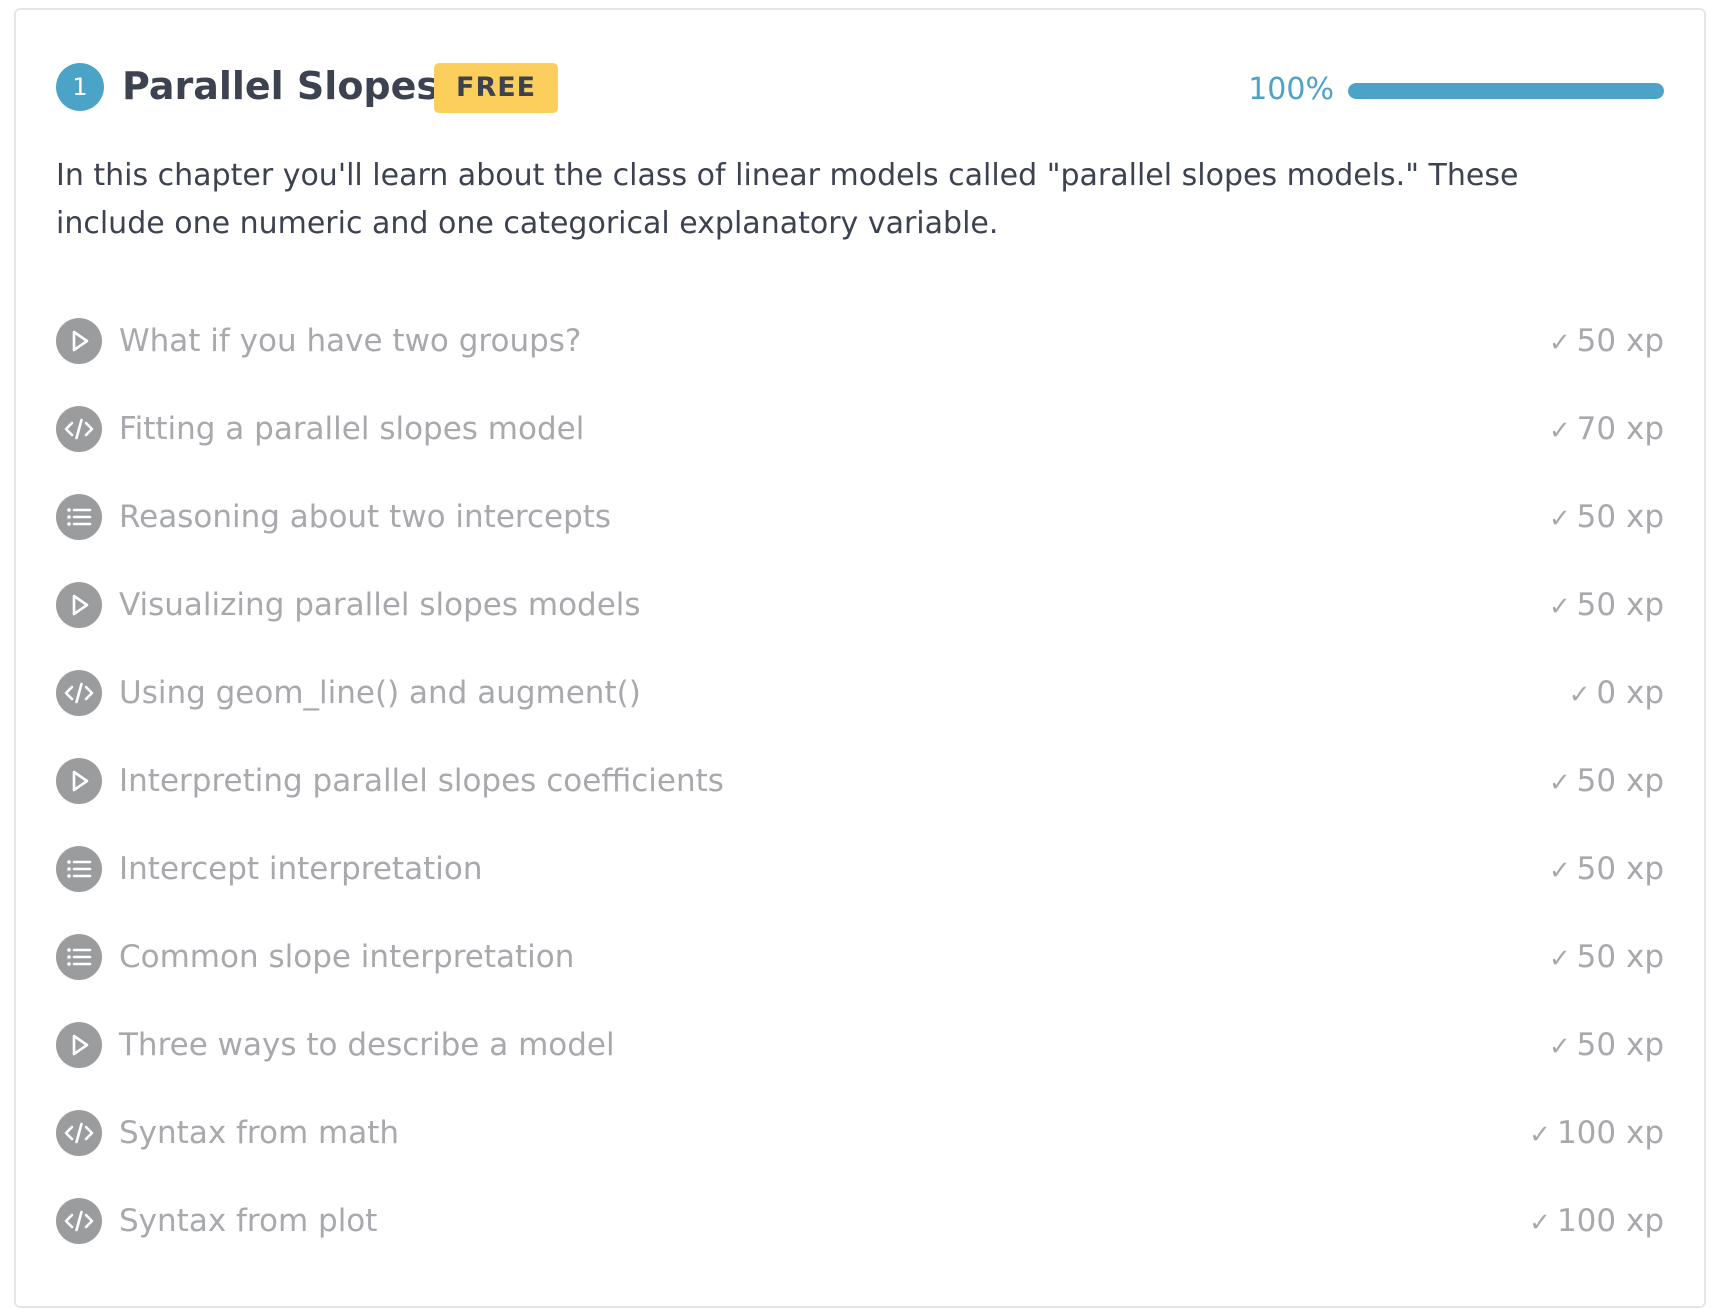 This screenshot has width=1724, height=1308. Describe the element at coordinates (346, 957) in the screenshot. I see `lesson-title: Common slope interpretation` at that location.